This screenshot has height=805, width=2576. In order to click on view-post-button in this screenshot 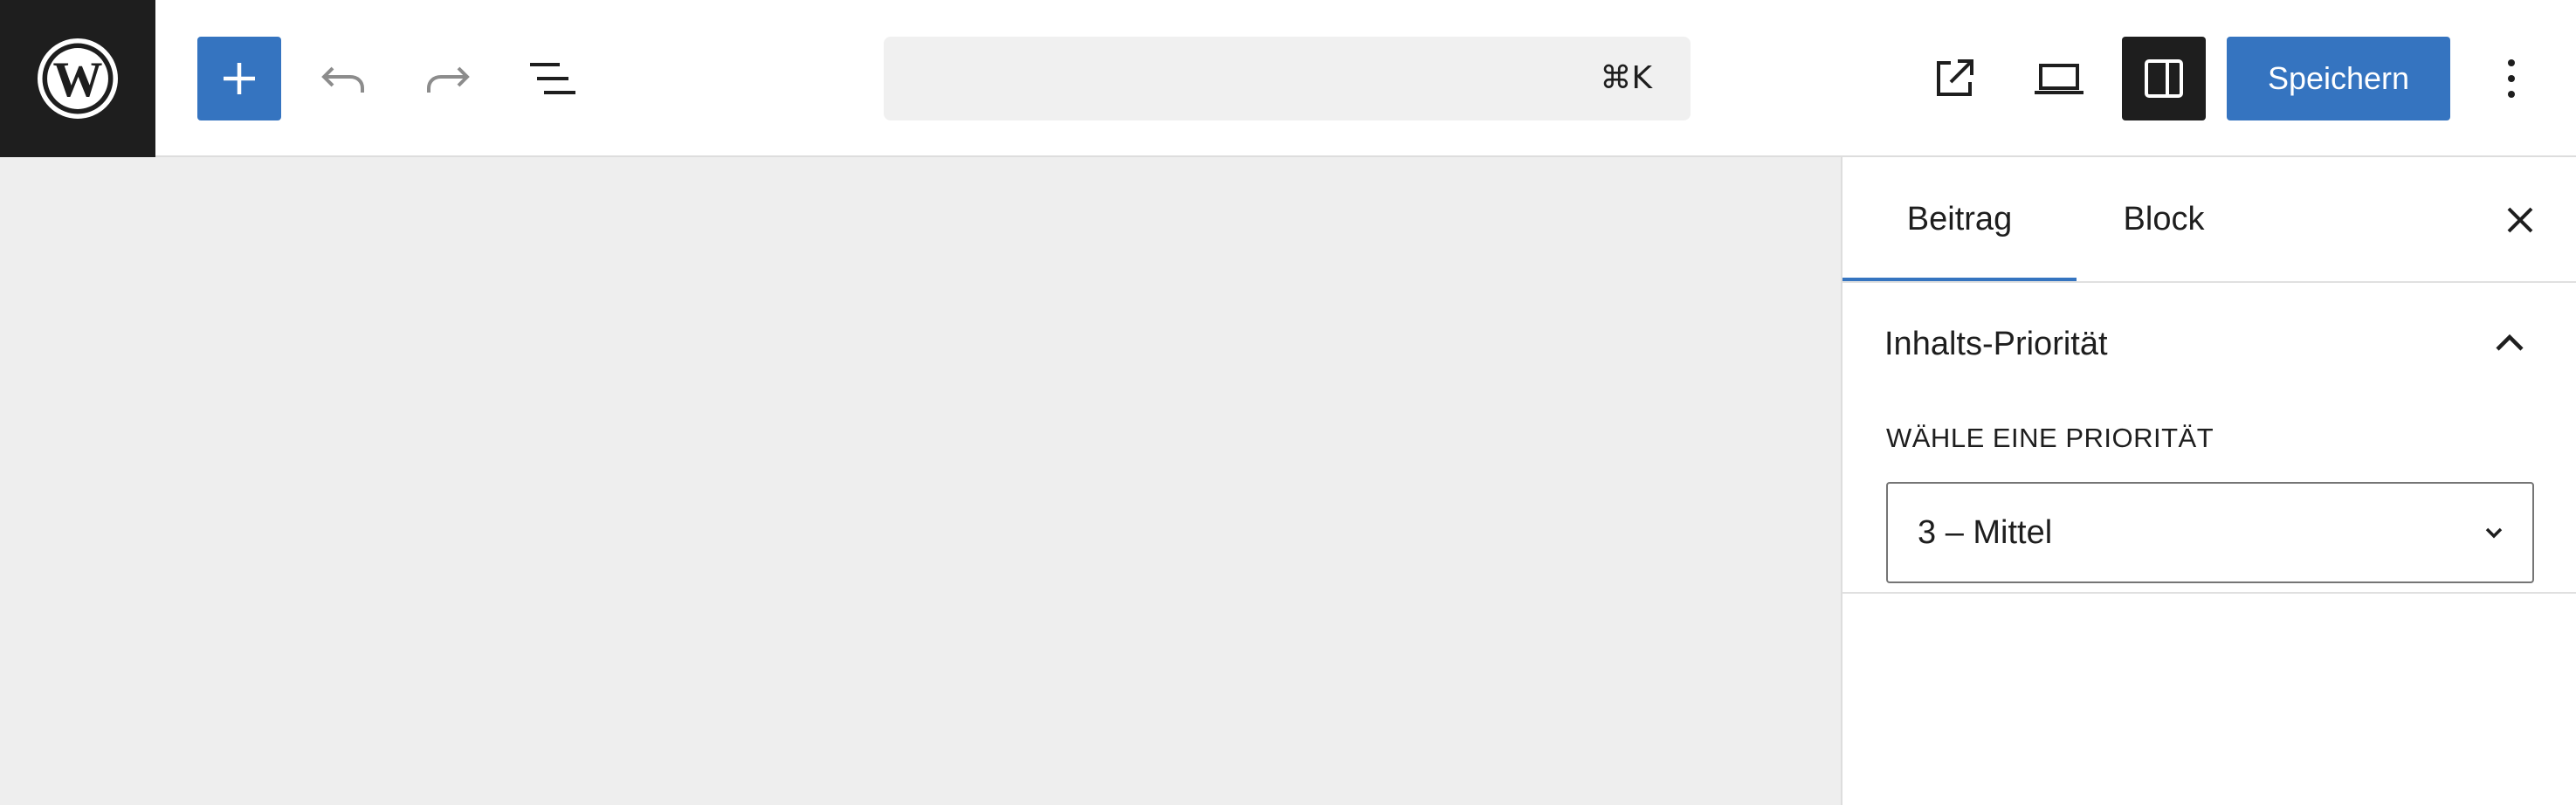, I will do `click(1954, 78)`.